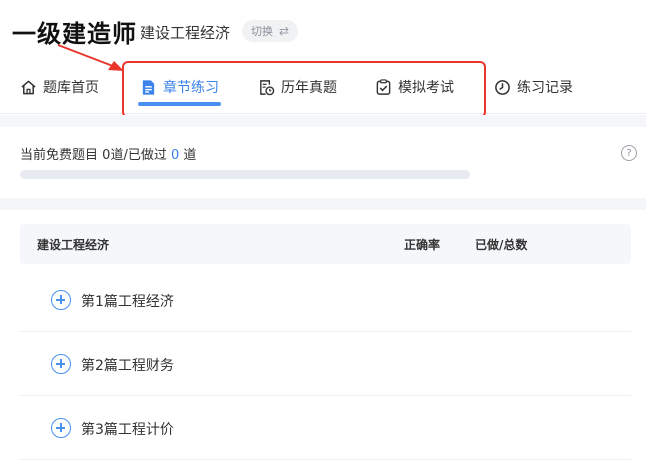 The height and width of the screenshot is (470, 646). Describe the element at coordinates (73, 245) in the screenshot. I see `column-header-name: 建设工程经济` at that location.